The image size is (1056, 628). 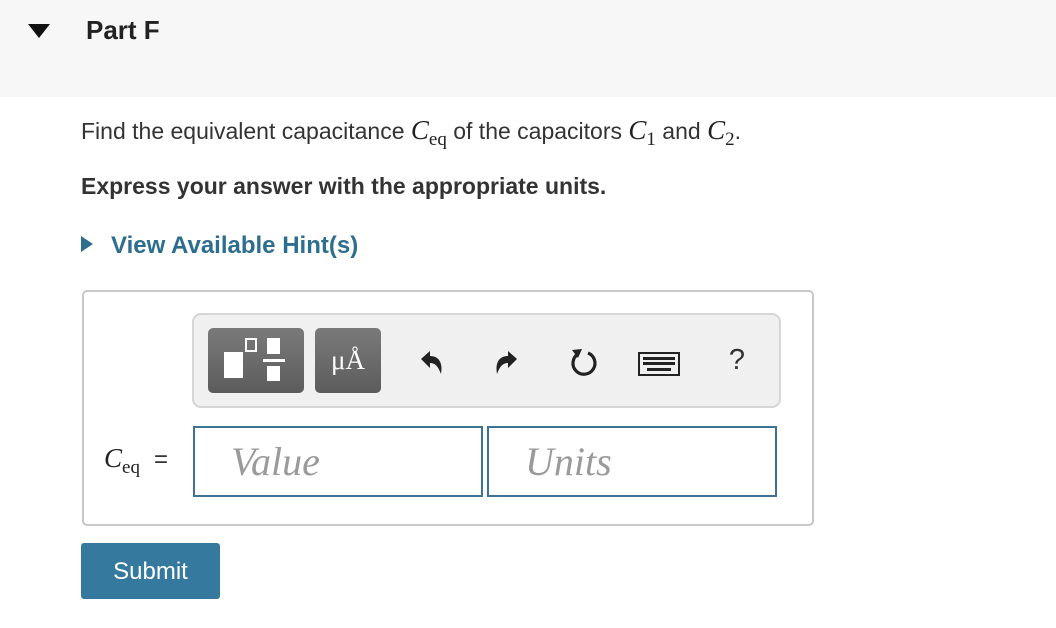 I want to click on hint-label: View Available Hint(s), so click(x=235, y=245).